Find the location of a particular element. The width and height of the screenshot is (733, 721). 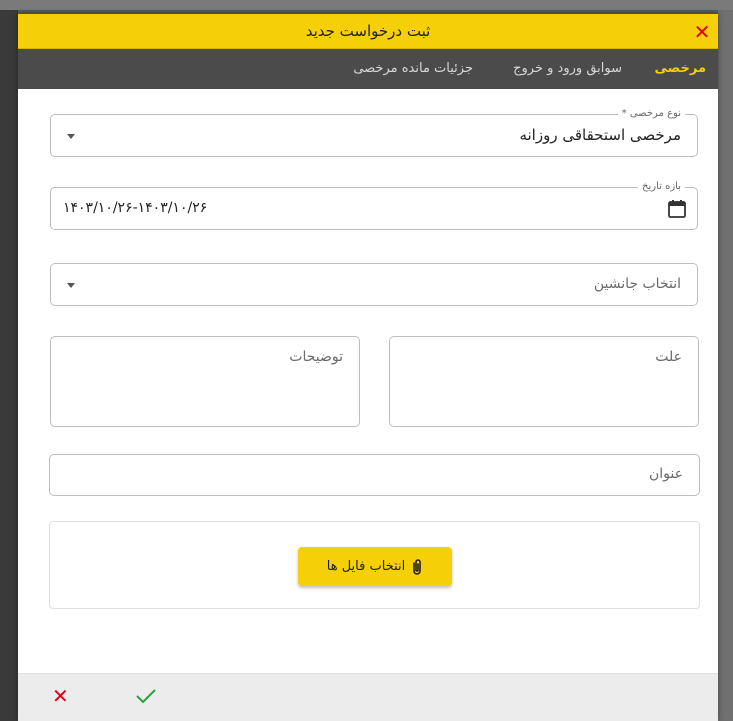

dialog-title: ثبت درخواست جدید is located at coordinates (368, 31).